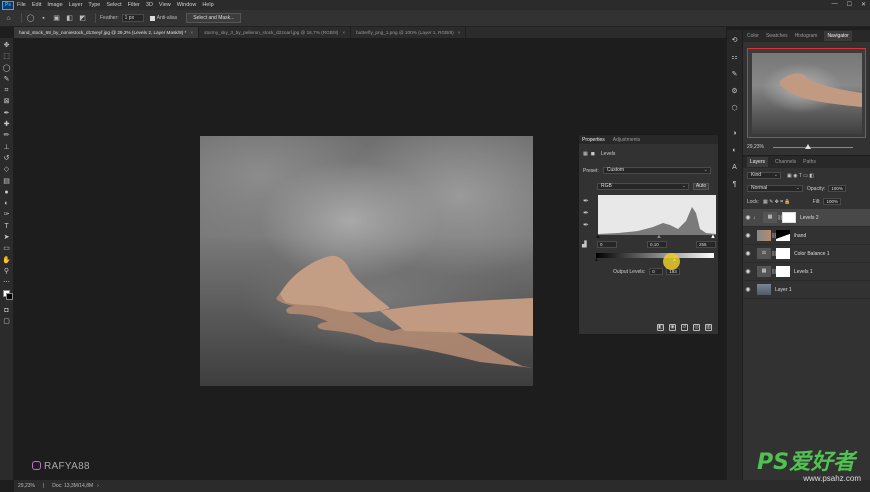 The height and width of the screenshot is (492, 870). Describe the element at coordinates (627, 140) in the screenshot. I see `tab-adjustments: Adjustments` at that location.